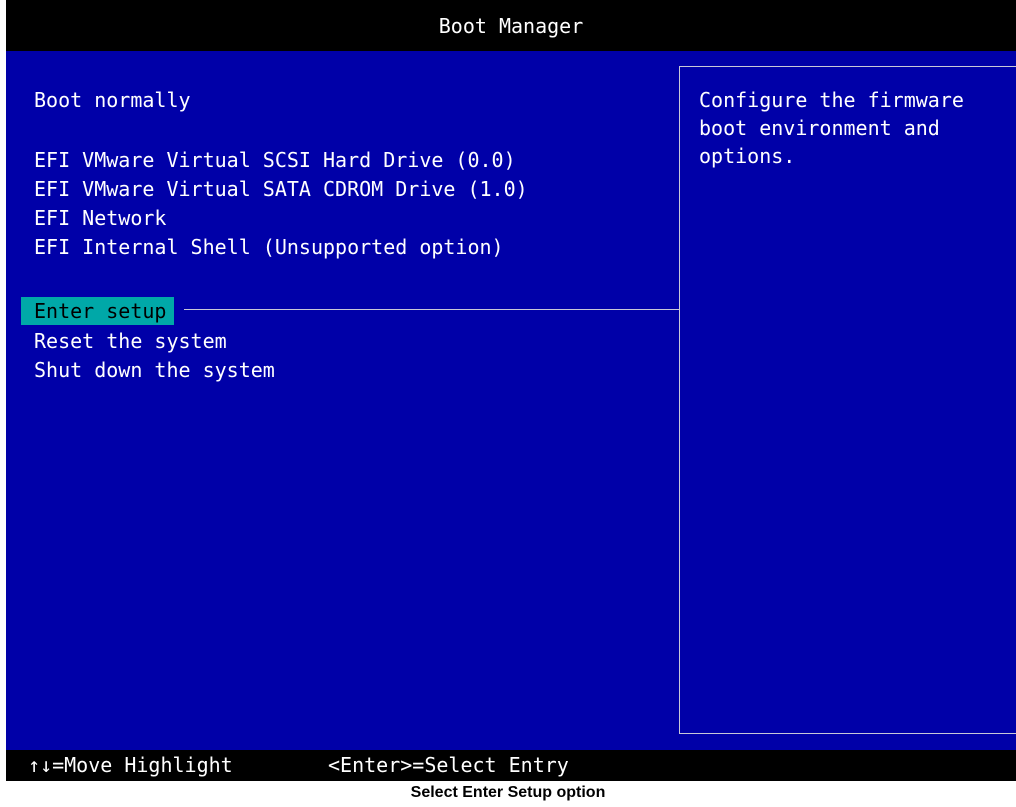 The image size is (1016, 807). What do you see at coordinates (431, 309) in the screenshot?
I see `selection-connector-line` at bounding box center [431, 309].